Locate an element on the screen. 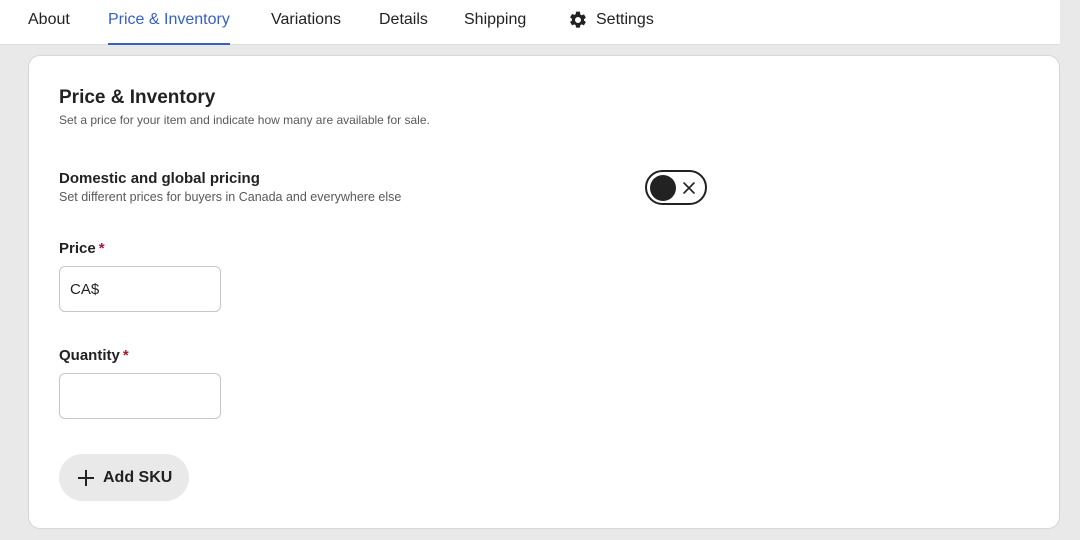 This screenshot has height=540, width=1080. gear-icon is located at coordinates (578, 19).